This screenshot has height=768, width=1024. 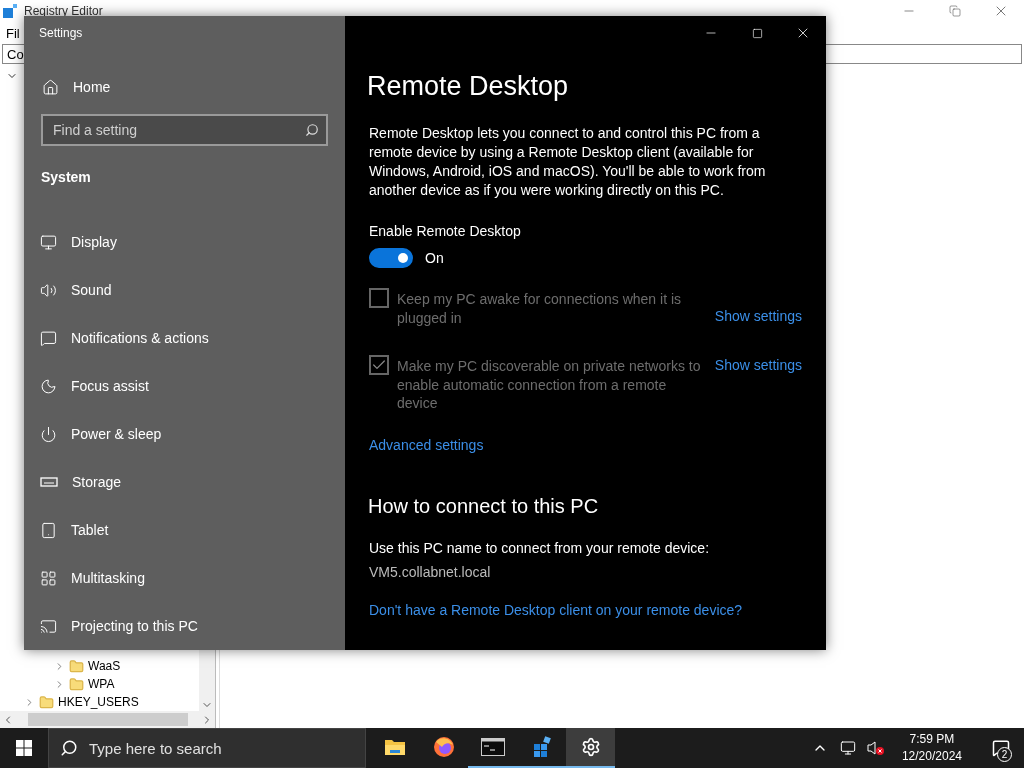 What do you see at coordinates (48, 386) in the screenshot?
I see `moon-icon` at bounding box center [48, 386].